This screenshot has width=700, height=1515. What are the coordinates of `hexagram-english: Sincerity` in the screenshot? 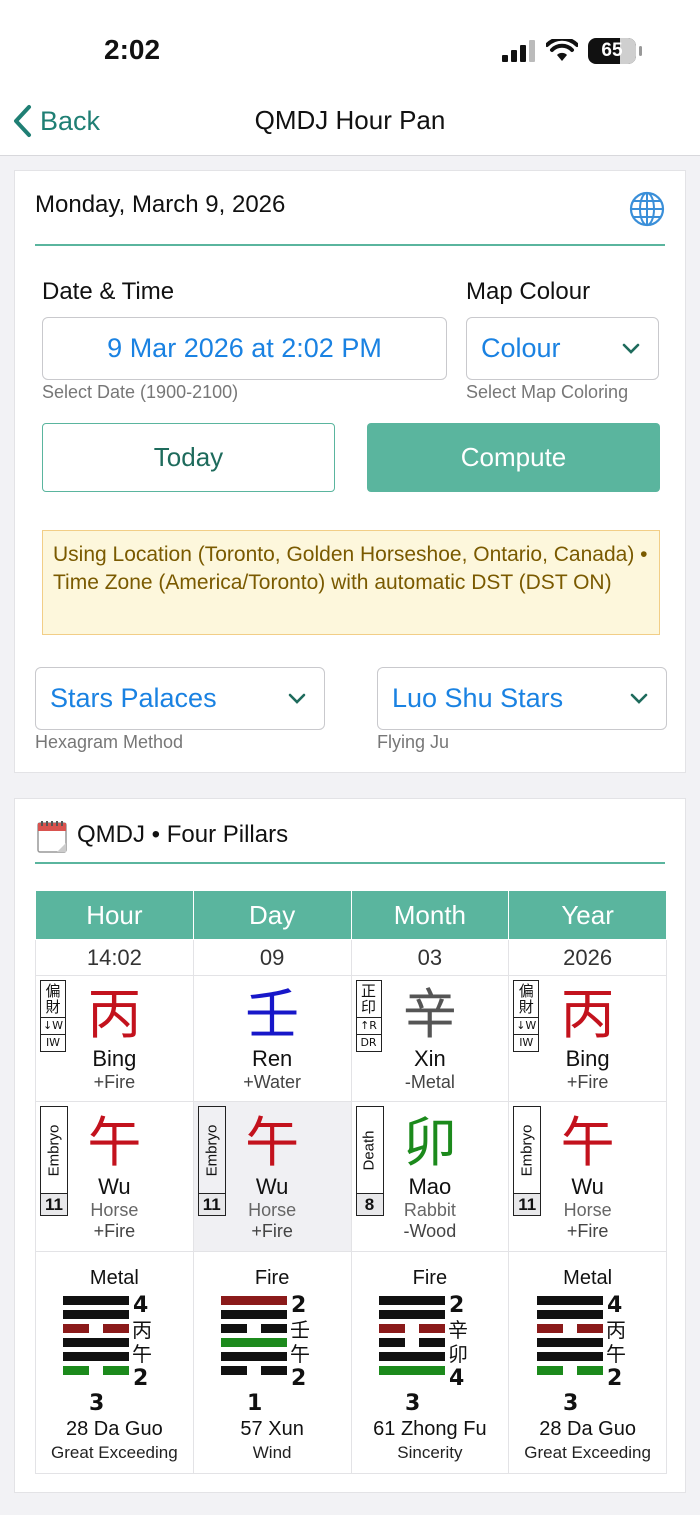 It's located at (430, 1452).